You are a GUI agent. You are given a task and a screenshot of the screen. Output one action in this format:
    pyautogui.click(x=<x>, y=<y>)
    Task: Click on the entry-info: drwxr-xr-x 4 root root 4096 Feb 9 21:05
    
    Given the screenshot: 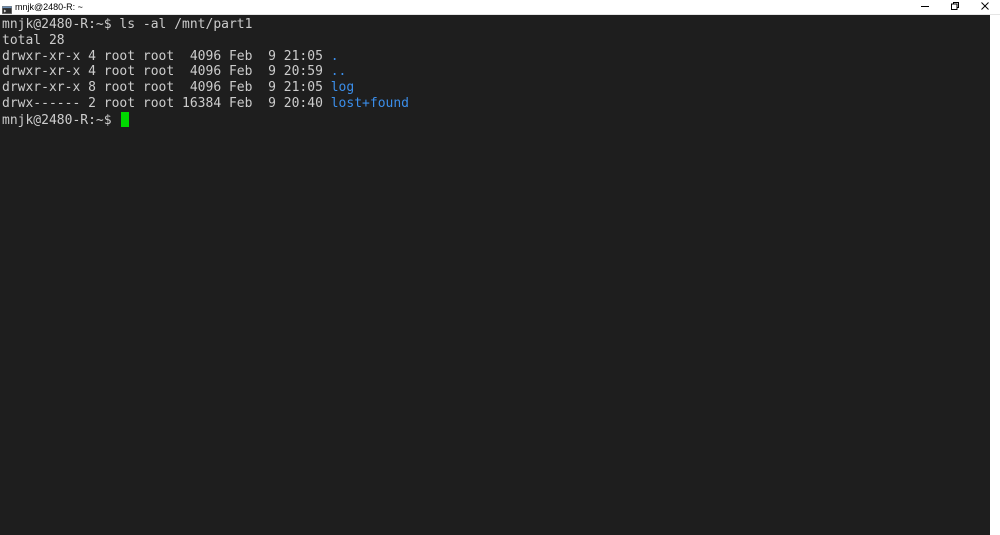 What is the action you would take?
    pyautogui.click(x=166, y=56)
    